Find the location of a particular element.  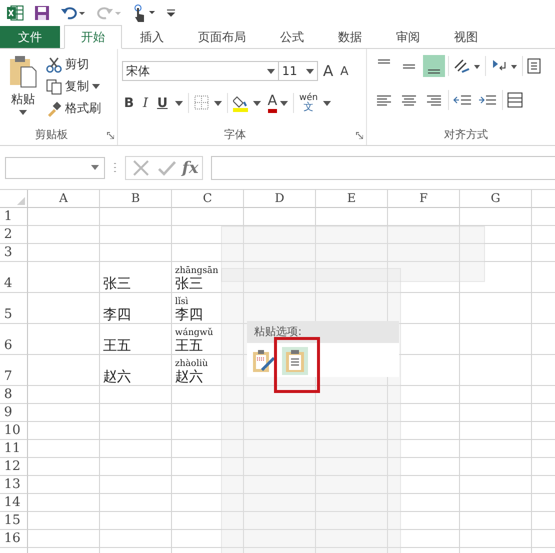

undo-icon is located at coordinates (73, 12).